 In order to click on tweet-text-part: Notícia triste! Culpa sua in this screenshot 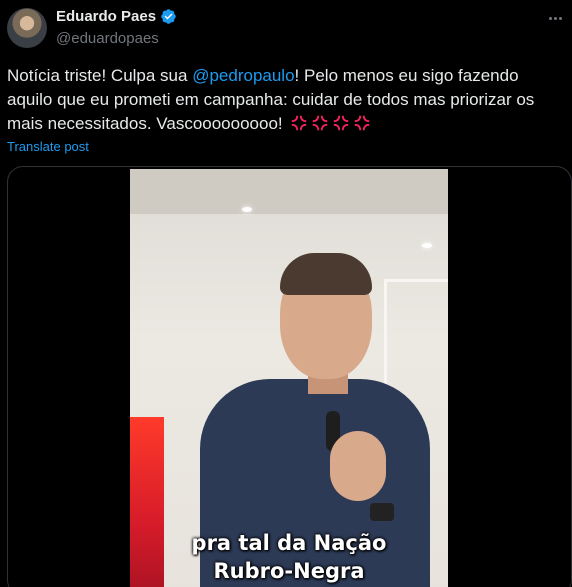, I will do `click(100, 75)`.